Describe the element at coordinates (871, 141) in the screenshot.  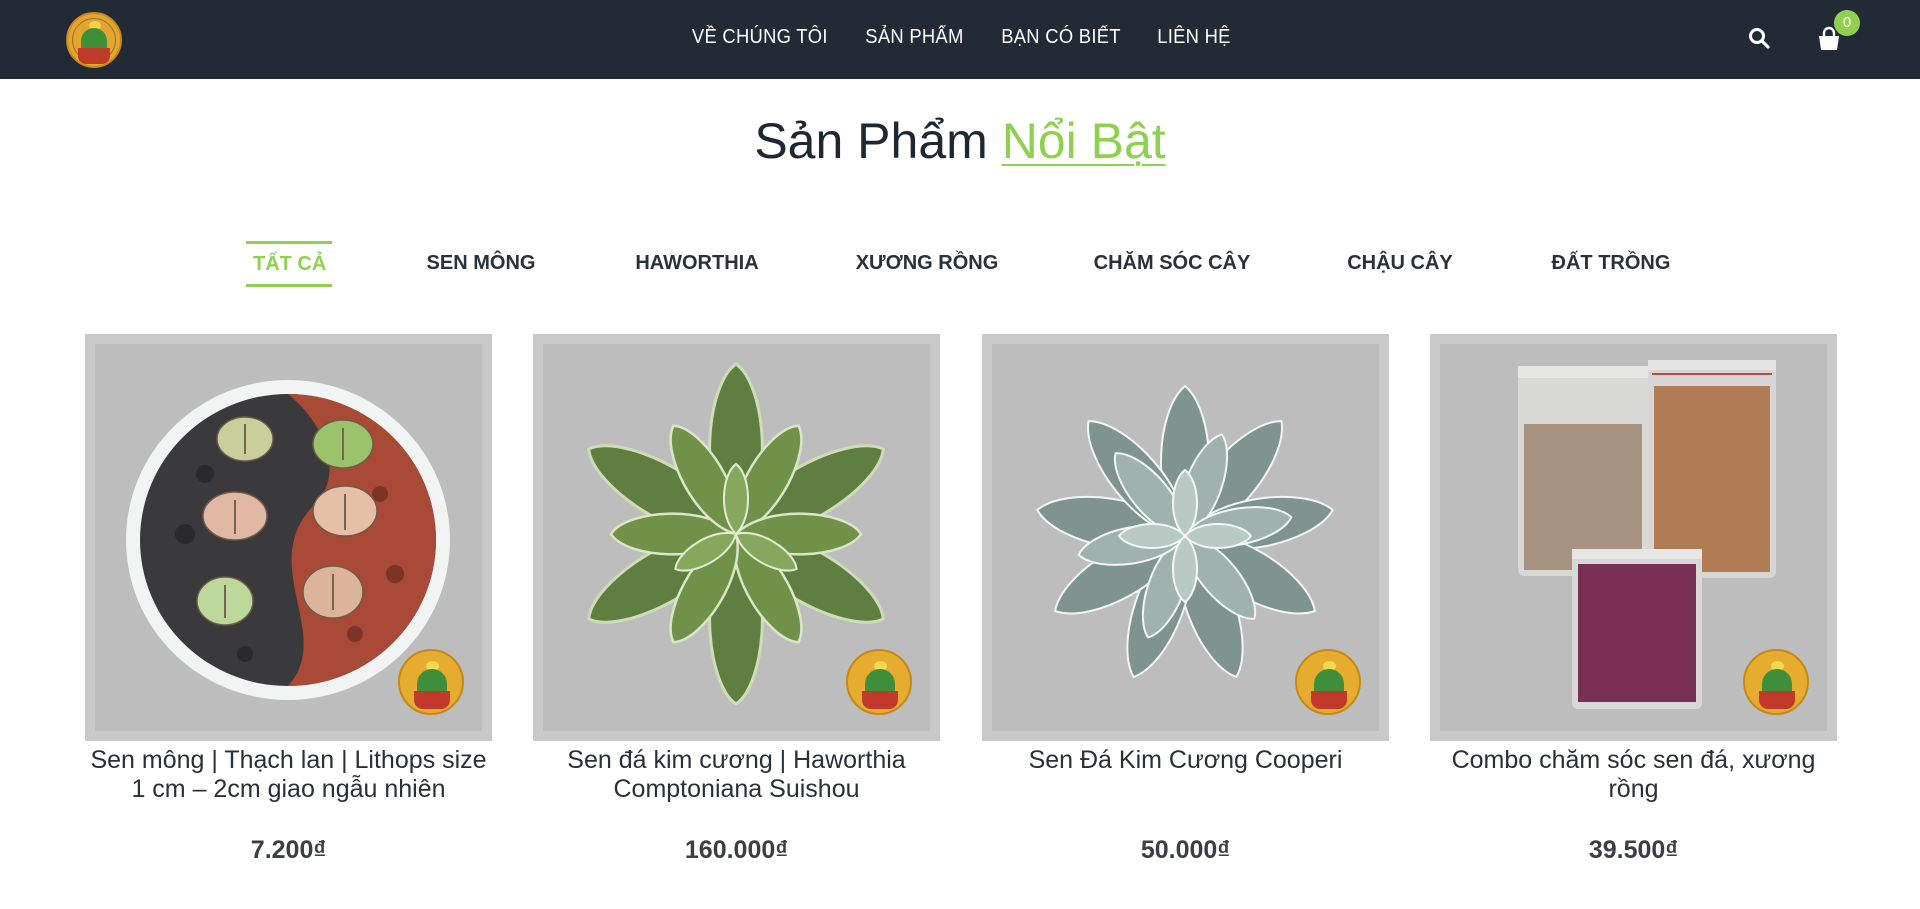
I see `section-title-main: Sản Phẩm` at that location.